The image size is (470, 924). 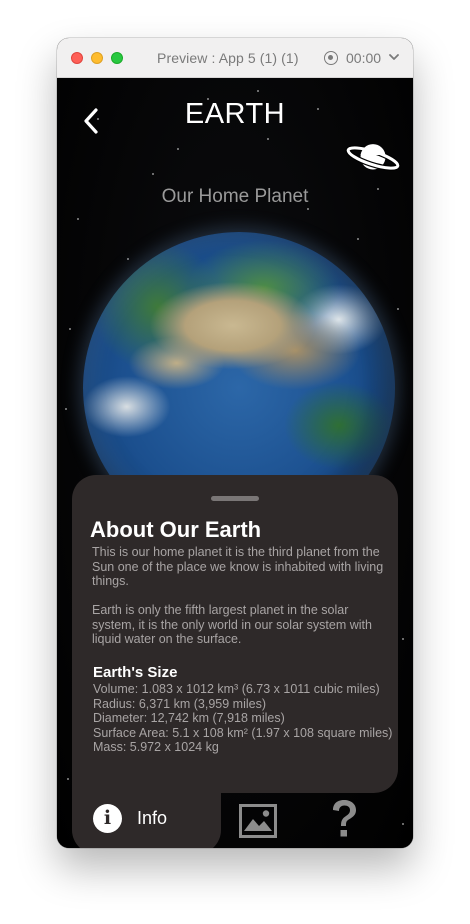 I want to click on close-window-button, so click(x=77, y=58).